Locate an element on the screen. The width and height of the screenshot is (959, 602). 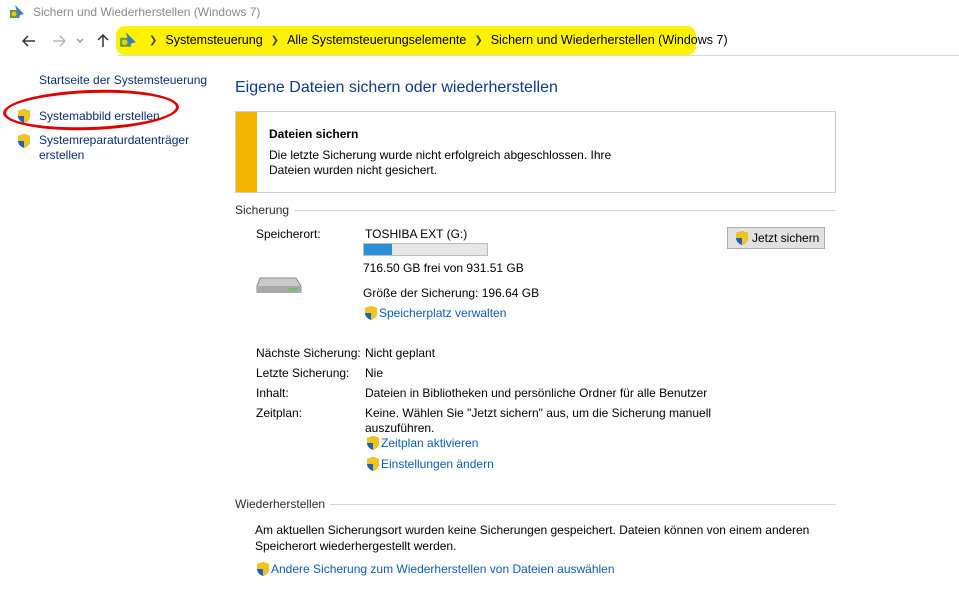
restore-line-2: Speicherort wiederhergestellt werden. is located at coordinates (356, 546).